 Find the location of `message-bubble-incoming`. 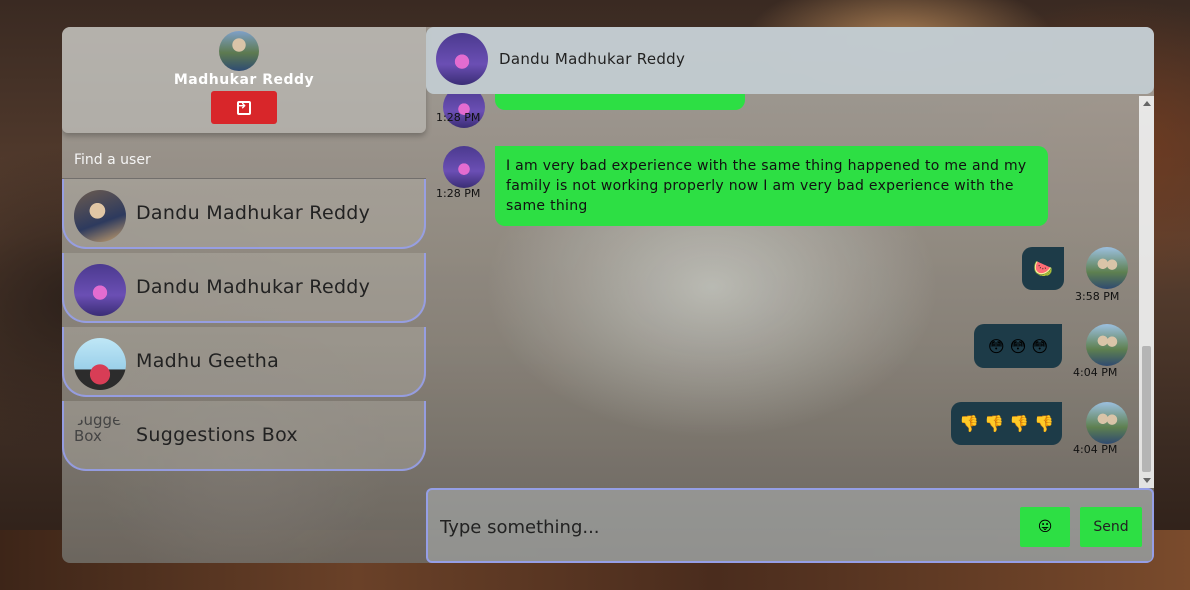

message-bubble-incoming is located at coordinates (620, 102).